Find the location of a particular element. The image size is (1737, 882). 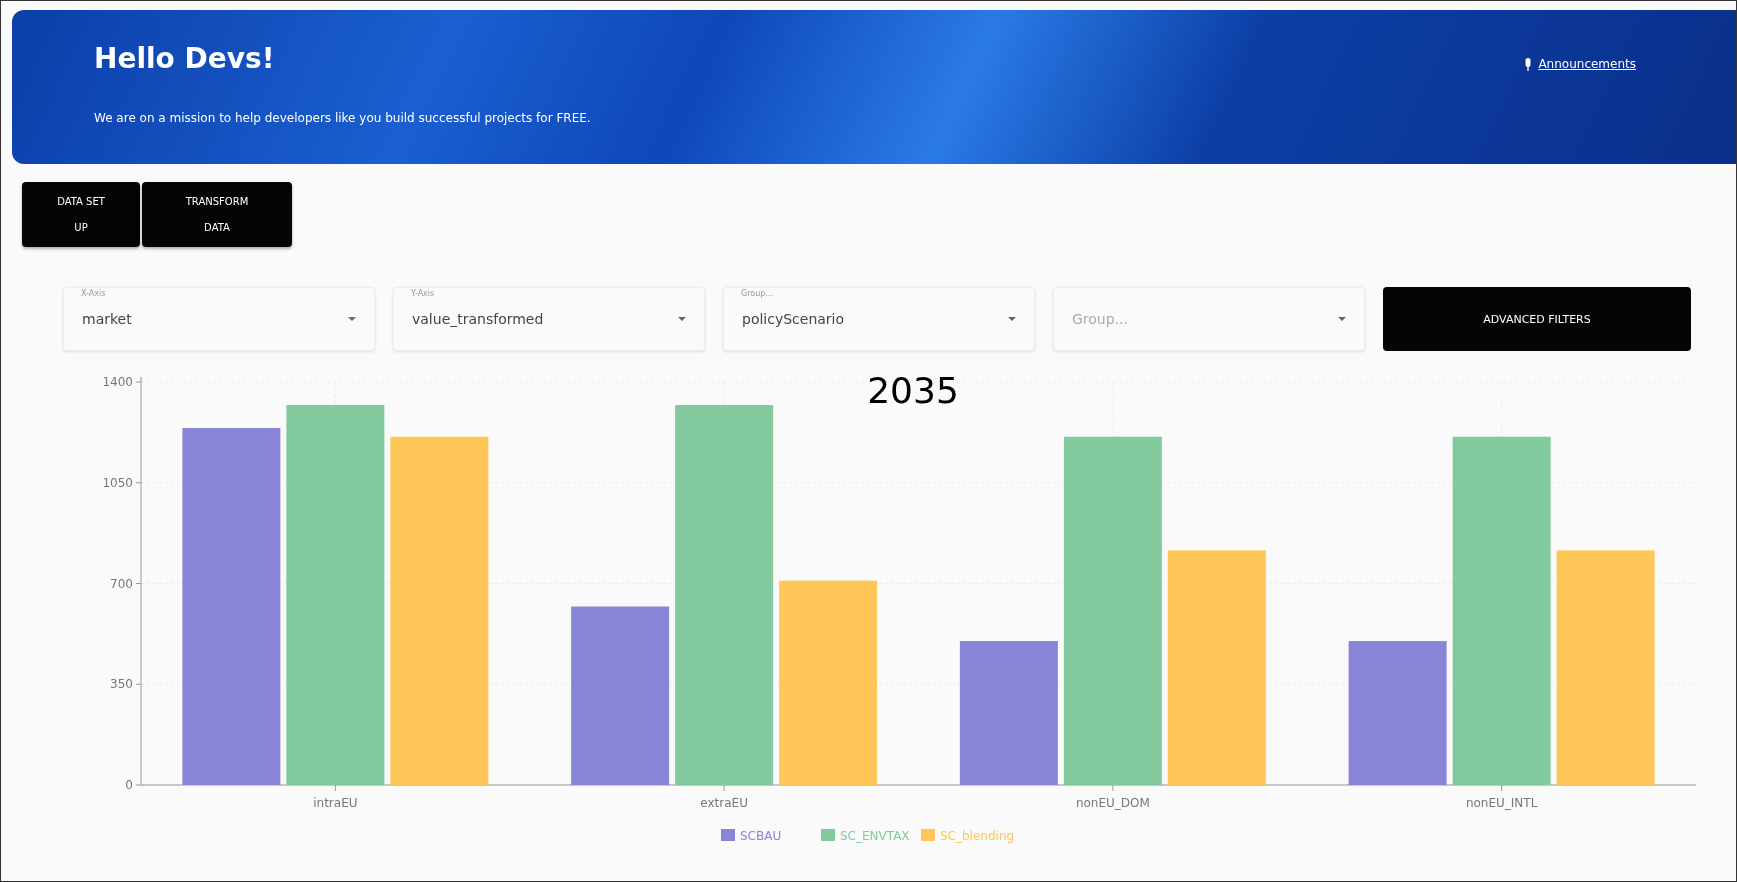

category-label: nonEU_DOM is located at coordinates (1112, 803).